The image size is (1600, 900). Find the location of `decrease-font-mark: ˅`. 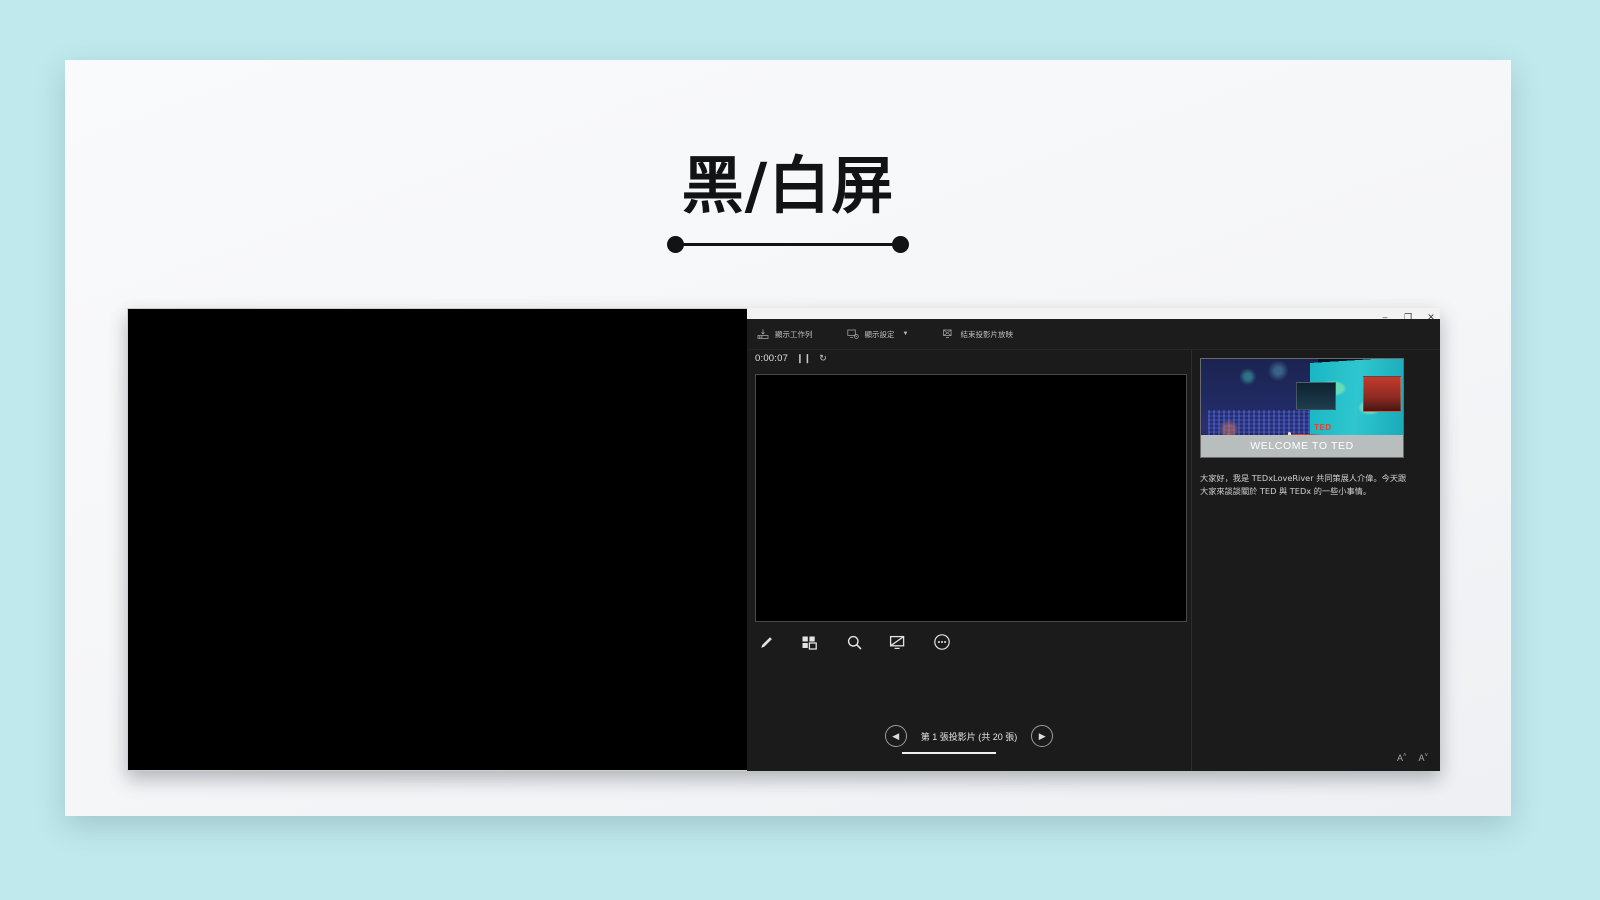

decrease-font-mark: ˅ is located at coordinates (1426, 756).